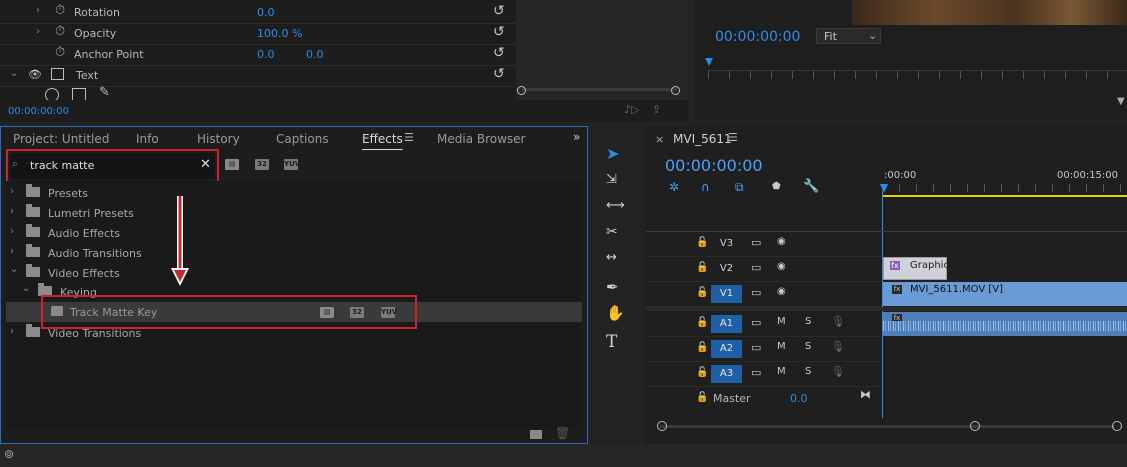 The width and height of the screenshot is (1127, 467). What do you see at coordinates (294, 233) in the screenshot?
I see `tree-item-audio-effects: › Audio Effects` at bounding box center [294, 233].